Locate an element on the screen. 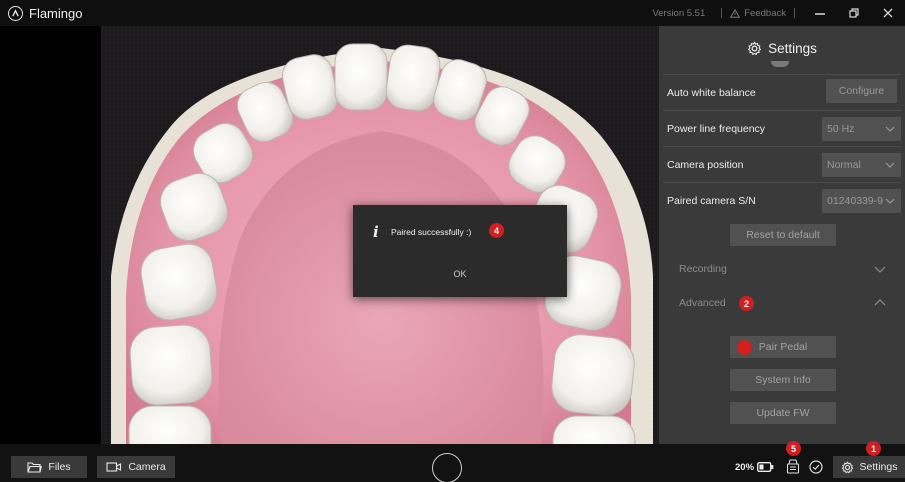  restore-window-icon is located at coordinates (854, 13).